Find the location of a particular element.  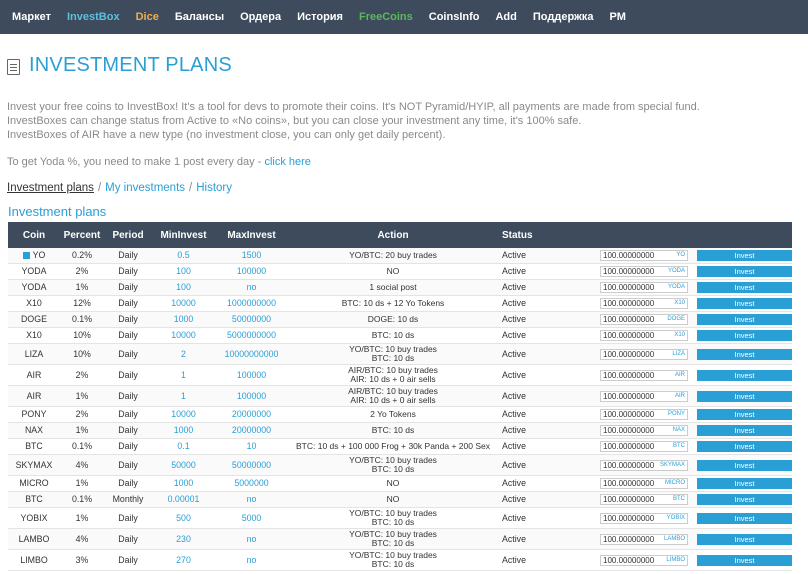

maxinvest-cell: 50000000 is located at coordinates (251, 465).